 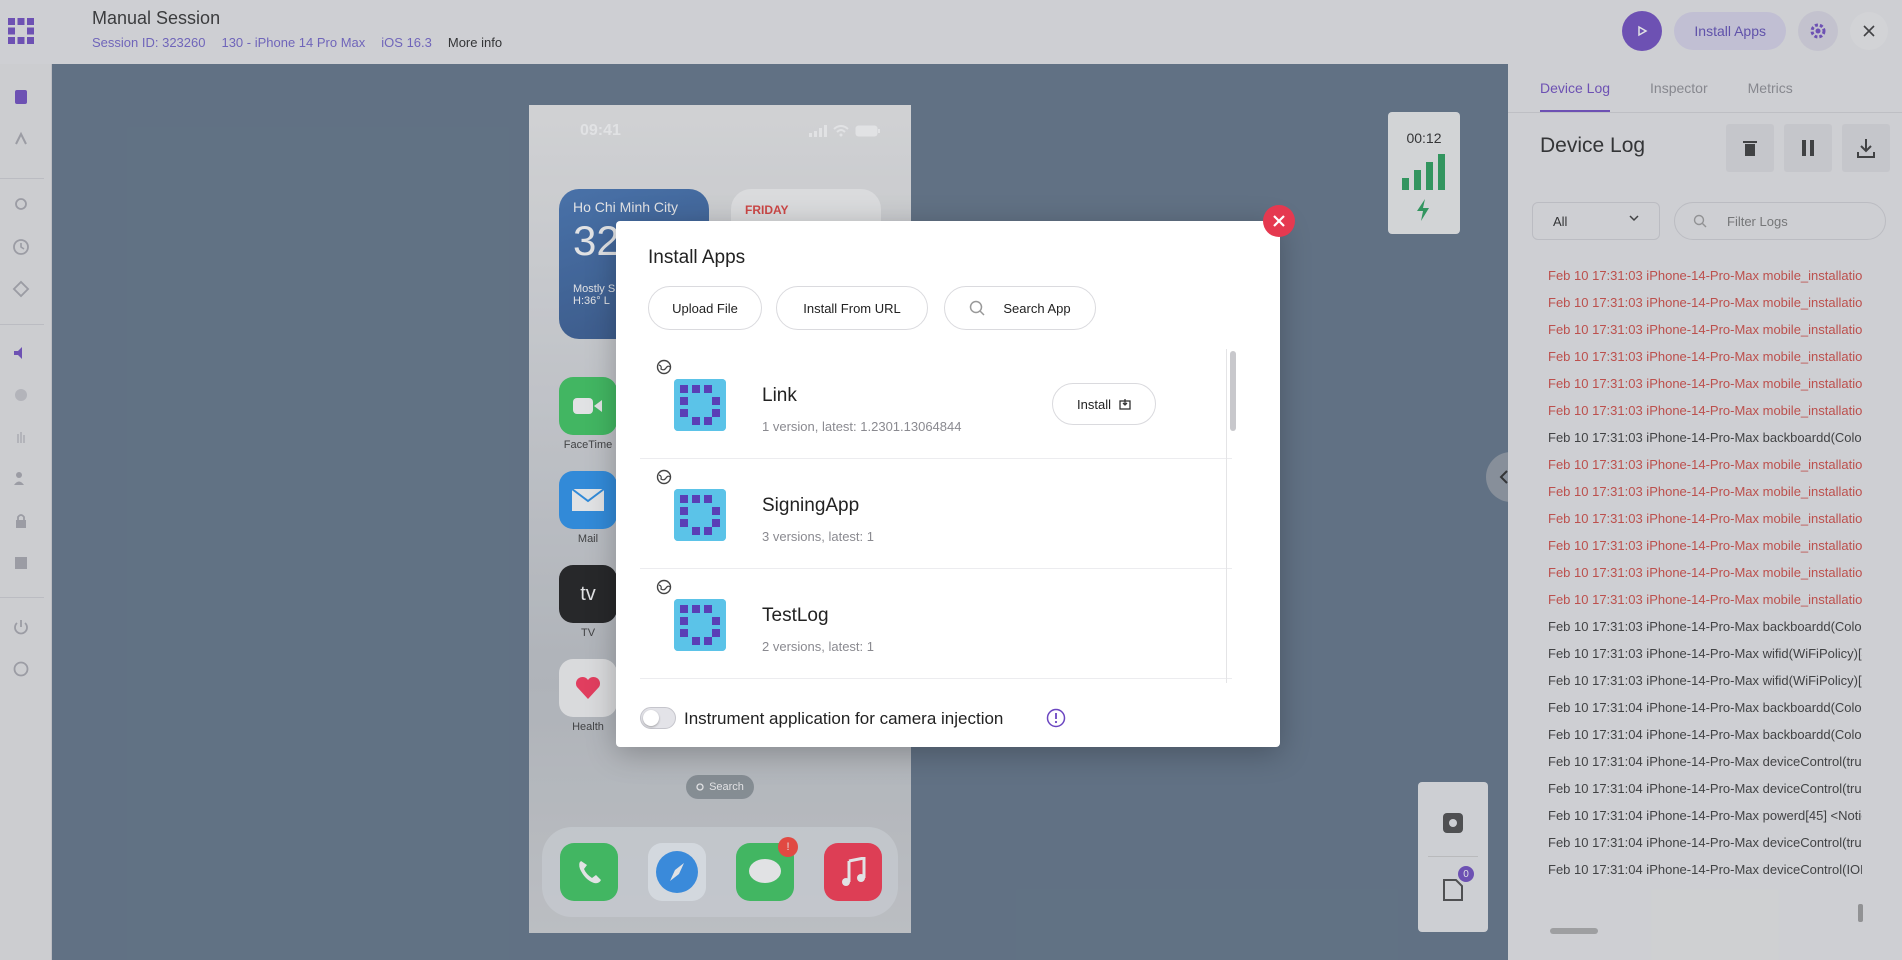 What do you see at coordinates (977, 308) in the screenshot?
I see `search-icon` at bounding box center [977, 308].